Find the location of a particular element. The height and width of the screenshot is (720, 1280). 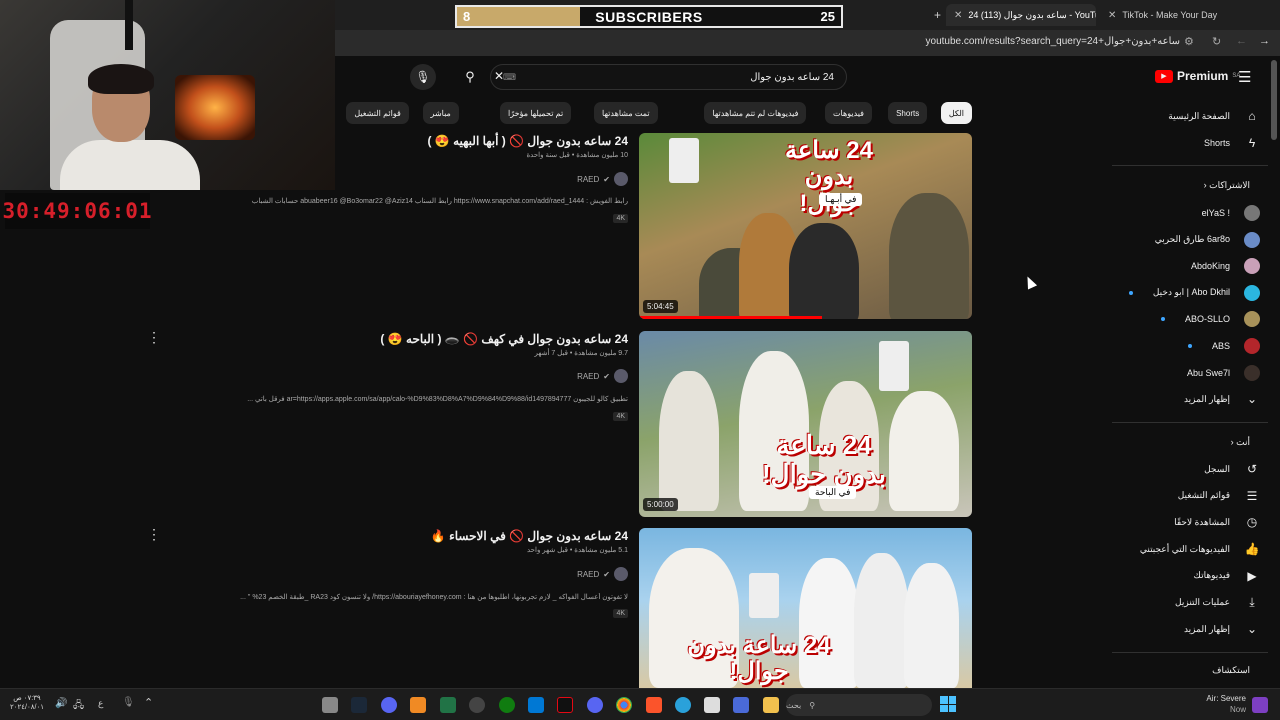

filter-chip: Shorts is located at coordinates (908, 113).